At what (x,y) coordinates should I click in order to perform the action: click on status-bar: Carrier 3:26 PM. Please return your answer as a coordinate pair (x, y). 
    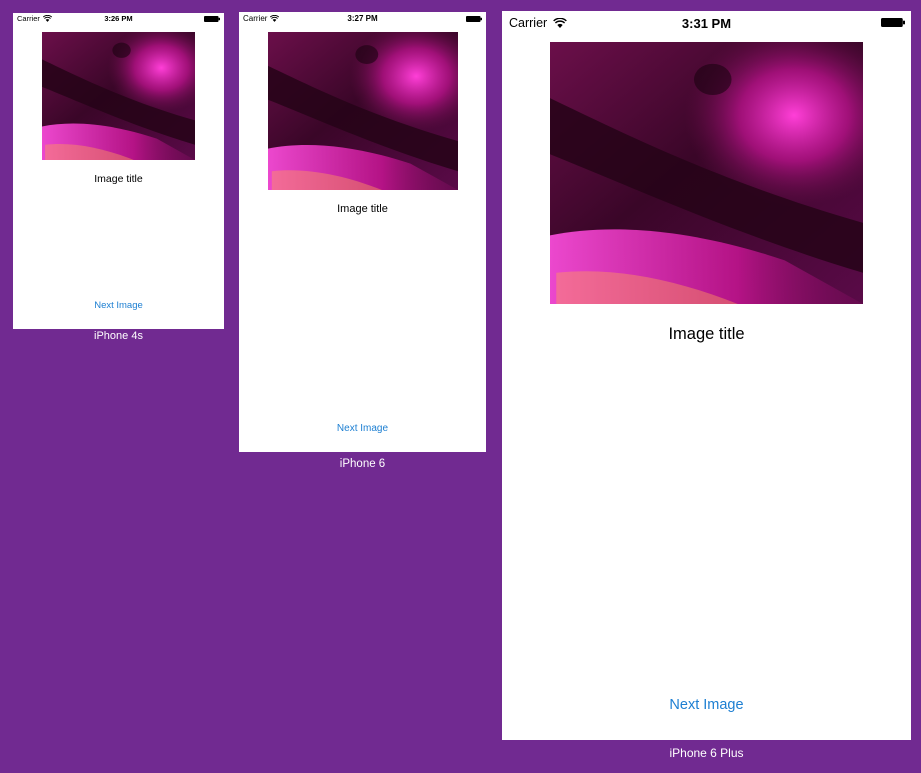
    Looking at the image, I should click on (118, 19).